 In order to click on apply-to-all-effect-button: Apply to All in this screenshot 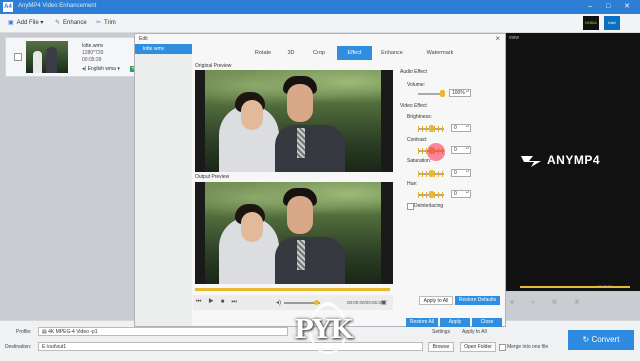, I will do `click(436, 300)`.